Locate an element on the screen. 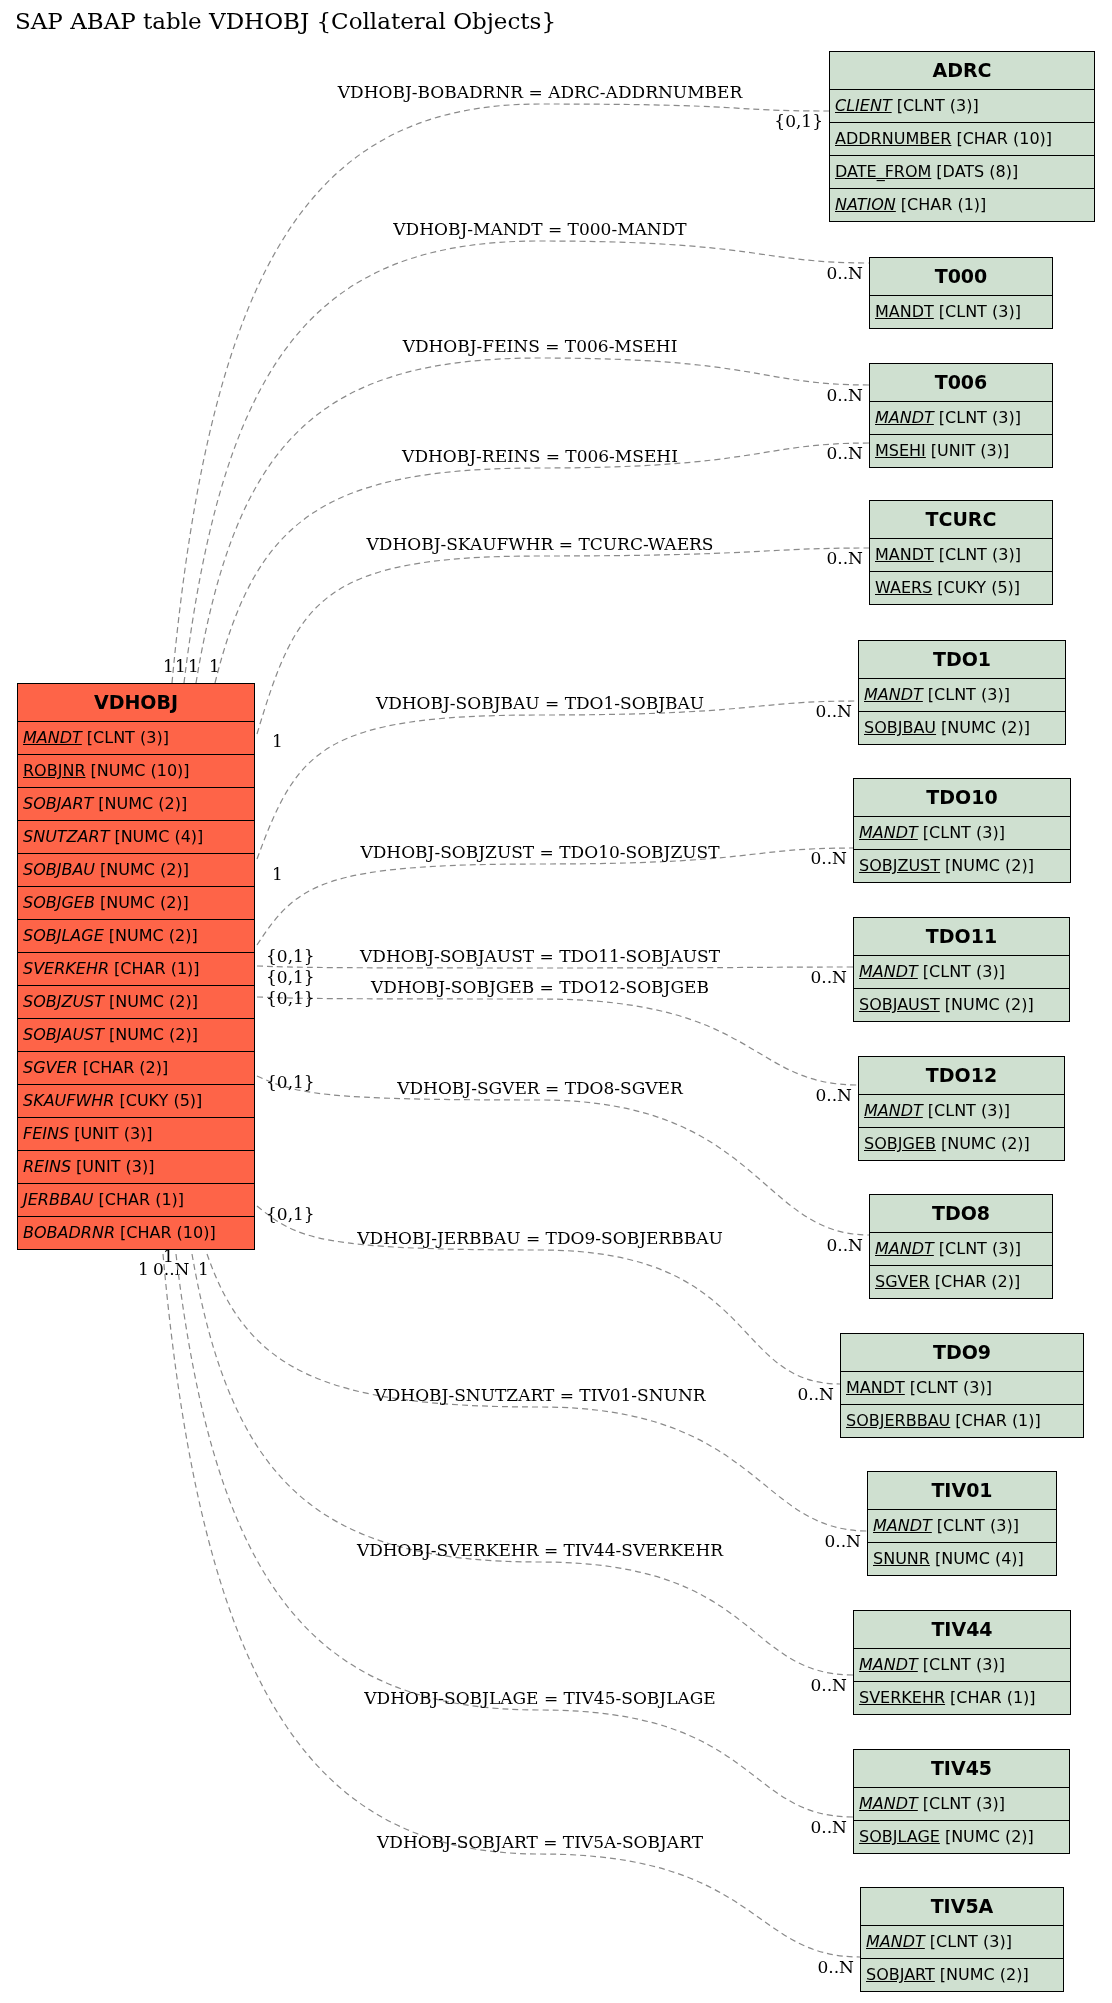  table-name: TCURC is located at coordinates (961, 519).